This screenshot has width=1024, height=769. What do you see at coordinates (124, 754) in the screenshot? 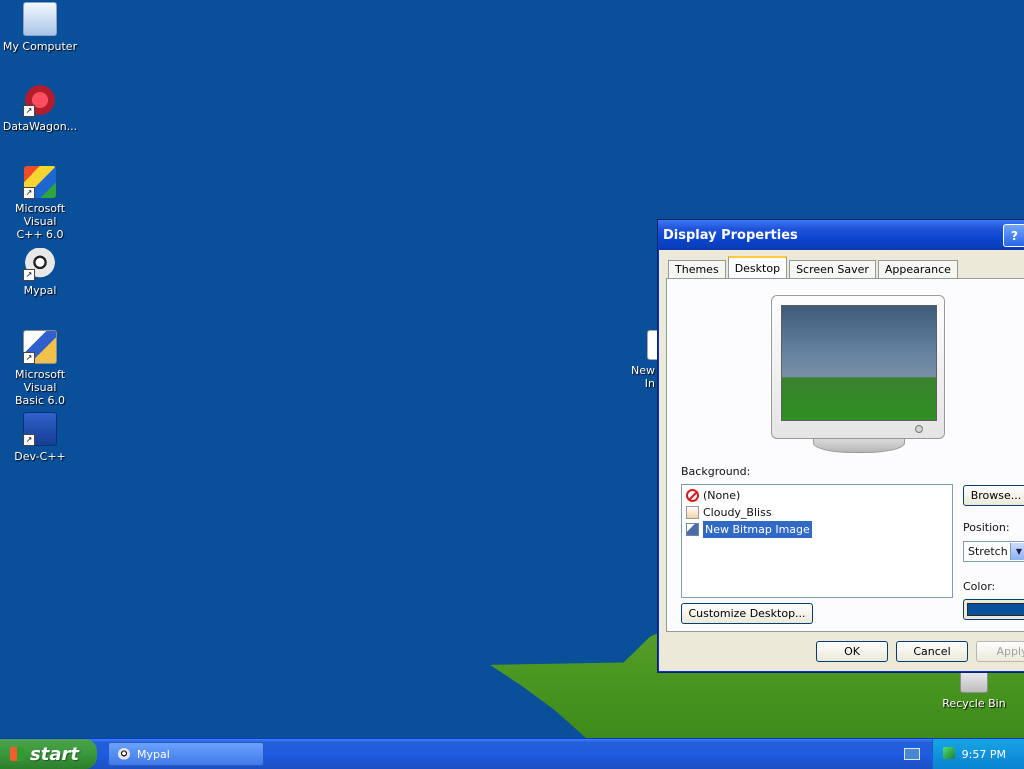
I see `mypal-icon` at bounding box center [124, 754].